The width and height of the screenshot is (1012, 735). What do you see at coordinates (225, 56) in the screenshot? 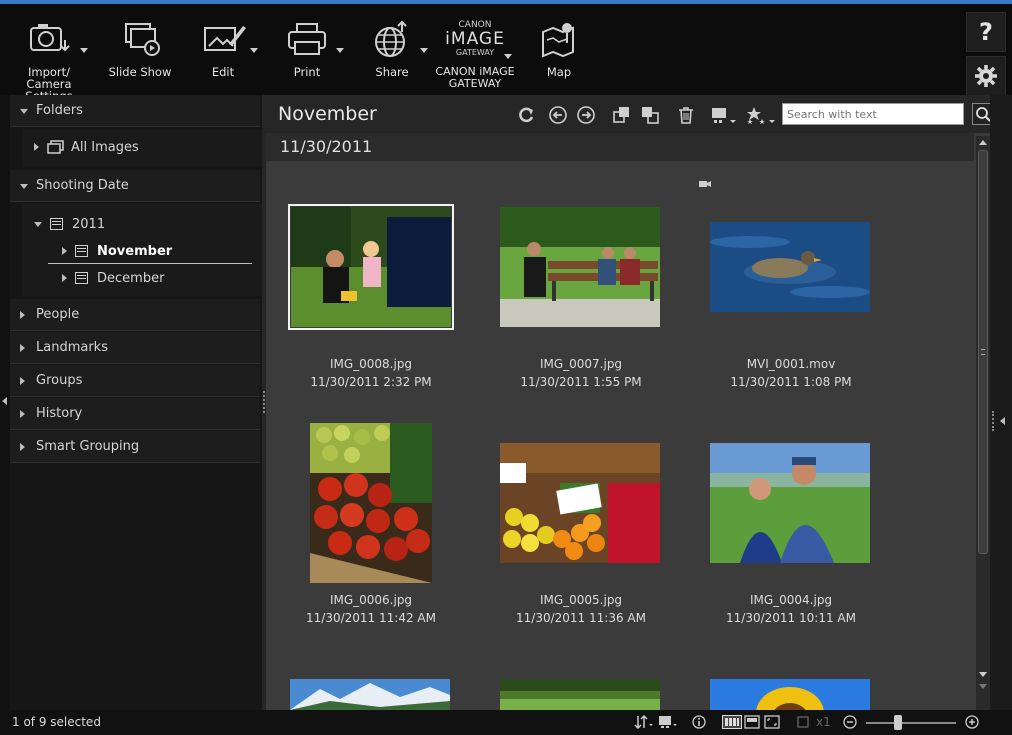
I see `edit-button: Edit` at bounding box center [225, 56].